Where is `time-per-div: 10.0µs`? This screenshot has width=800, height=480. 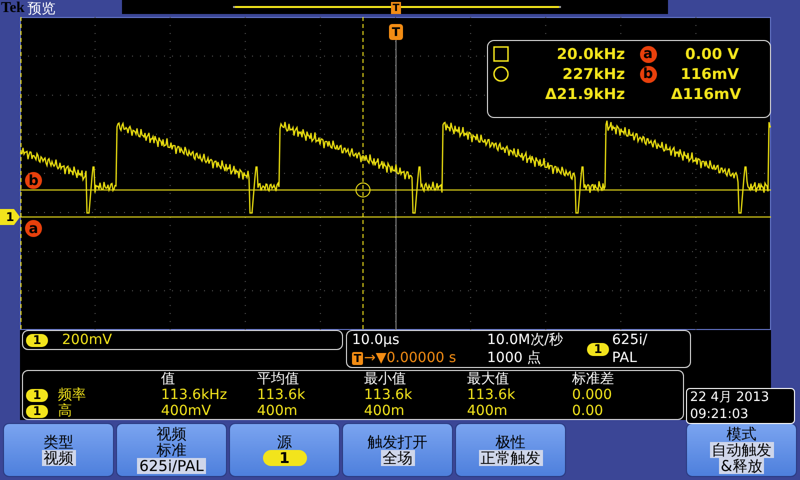 time-per-div: 10.0µs is located at coordinates (376, 340).